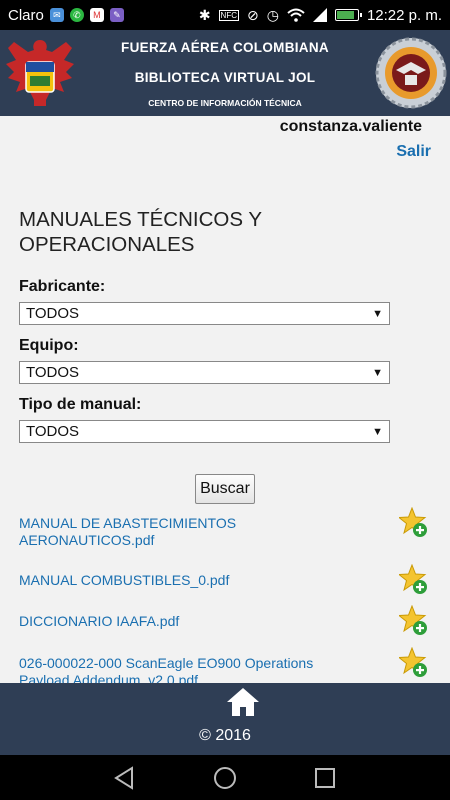 Image resolution: width=450 pixels, height=800 pixels. I want to click on nfc-icon: NFC, so click(228, 15).